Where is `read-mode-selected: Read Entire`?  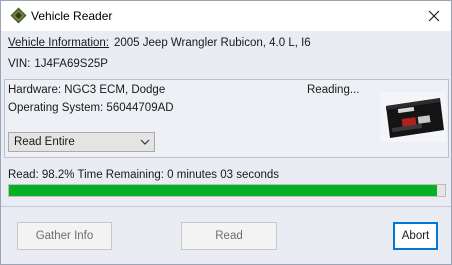 read-mode-selected: Read Entire is located at coordinates (44, 142).